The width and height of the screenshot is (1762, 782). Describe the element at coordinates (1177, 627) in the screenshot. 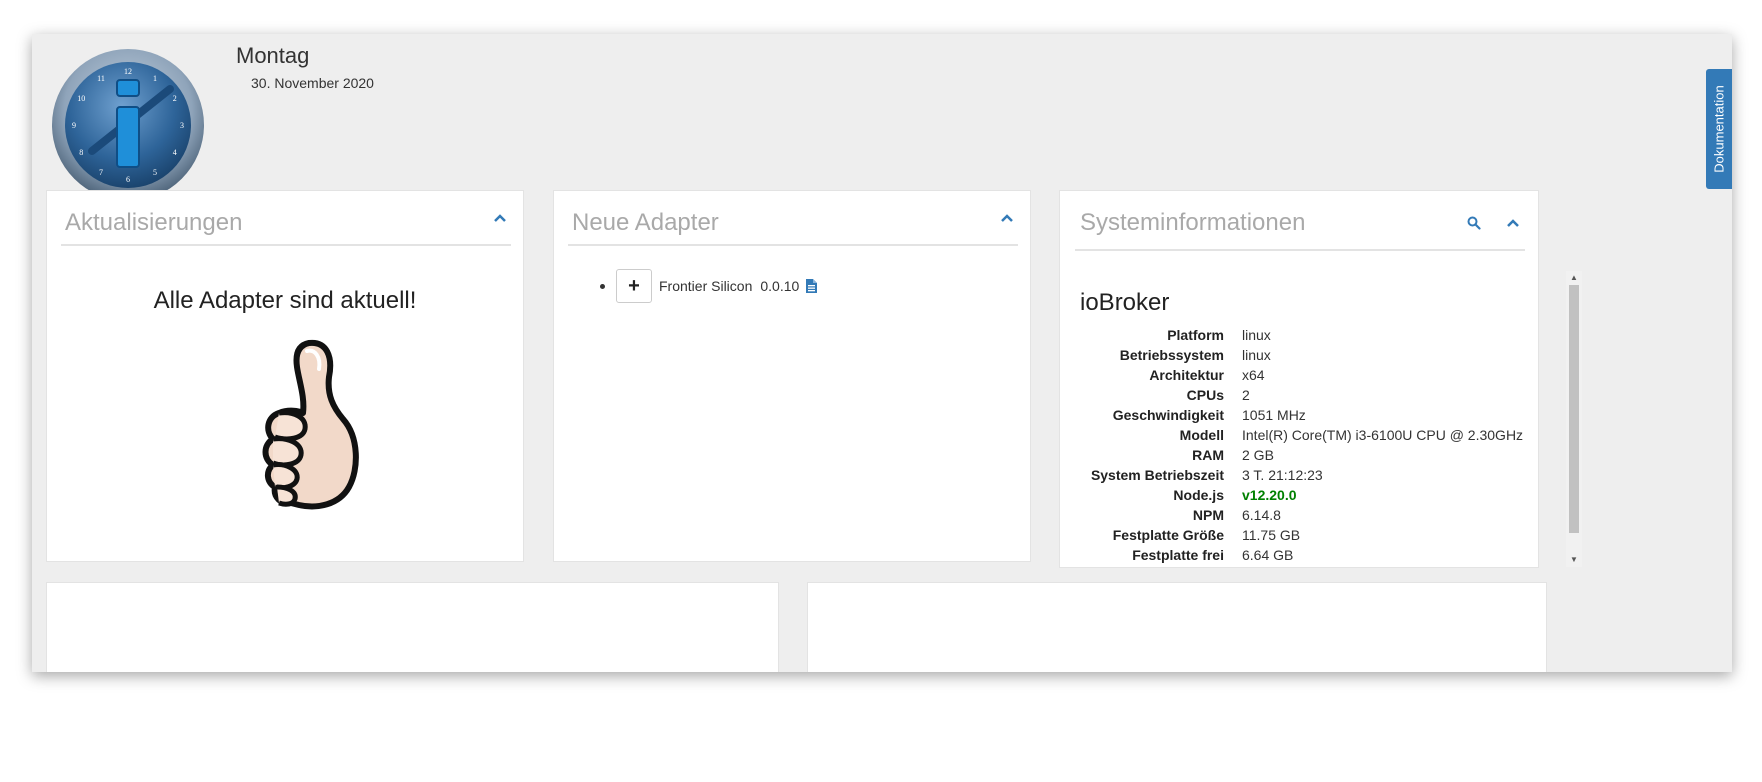

I see `lower-right-card` at that location.